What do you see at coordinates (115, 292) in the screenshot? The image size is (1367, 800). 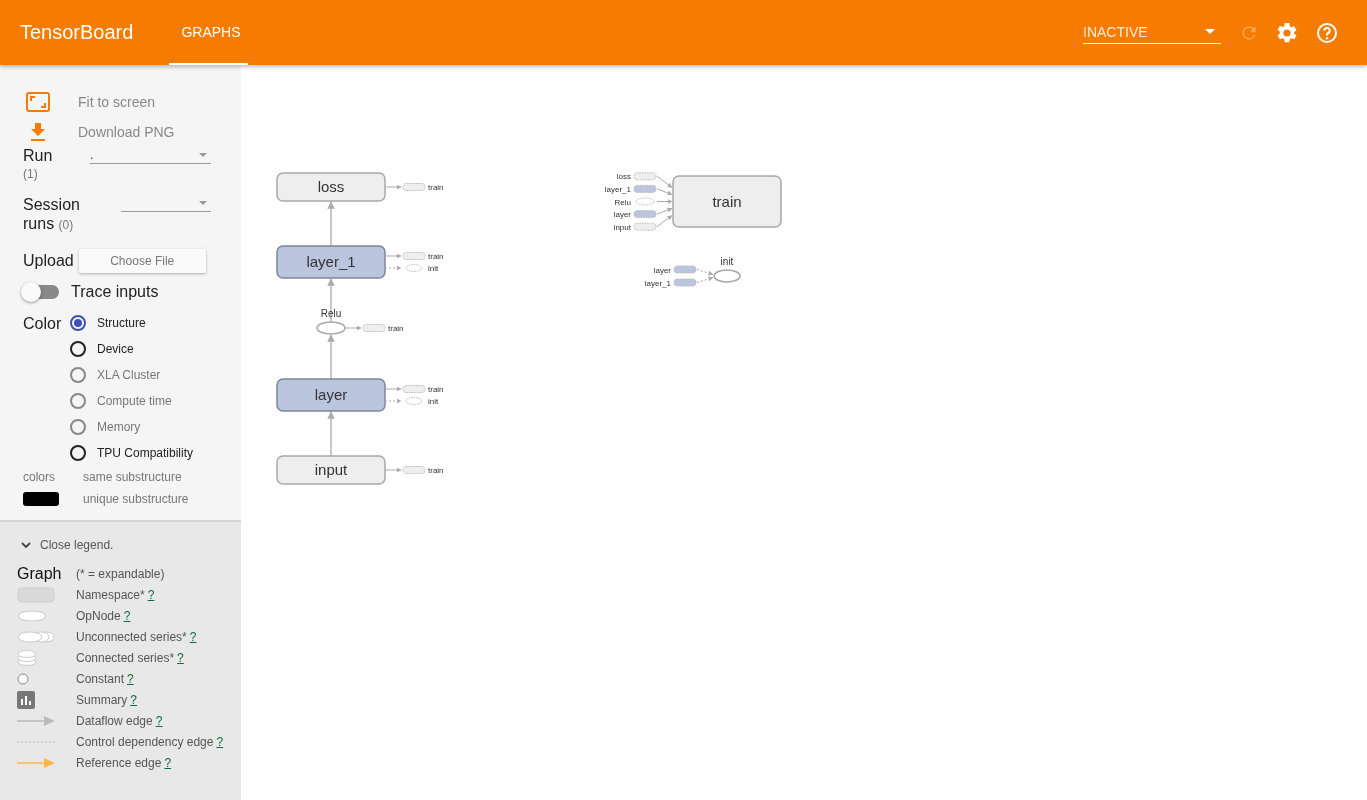 I see `trace-inputs-label: Trace inputs` at bounding box center [115, 292].